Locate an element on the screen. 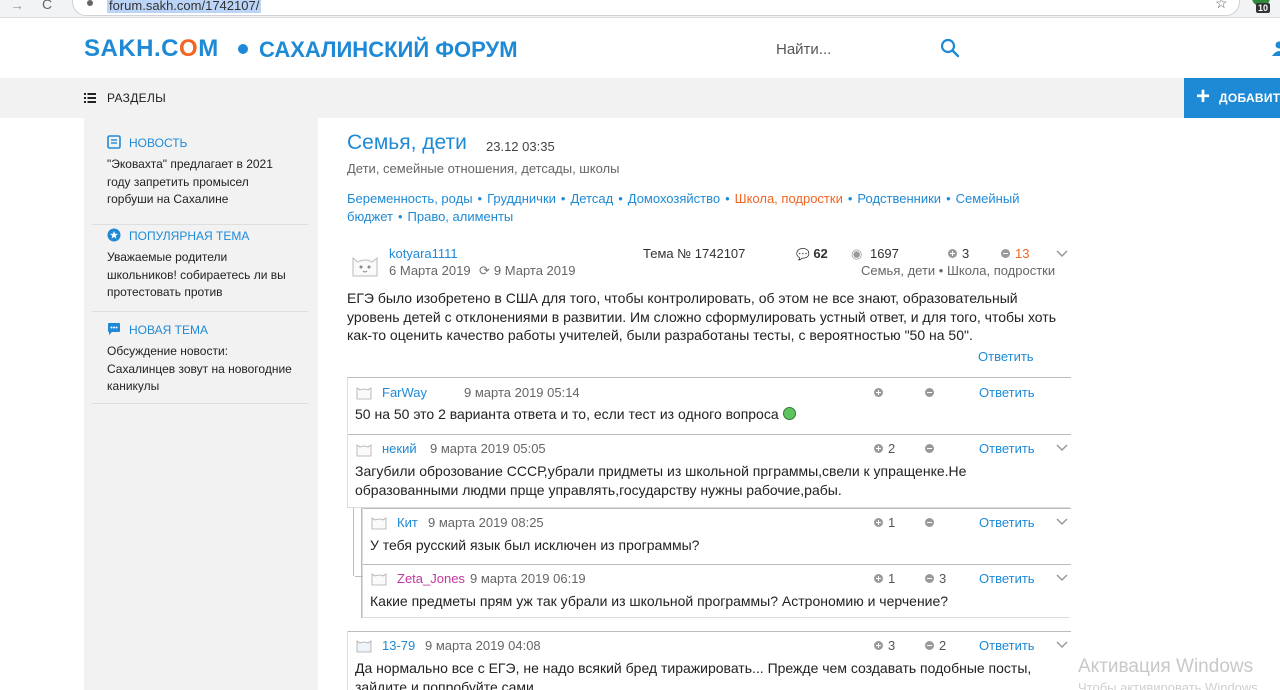 The height and width of the screenshot is (690, 1280). sections-bar: РАЗДЕЛЫ + ДОБАВИТЬ is located at coordinates (640, 98).